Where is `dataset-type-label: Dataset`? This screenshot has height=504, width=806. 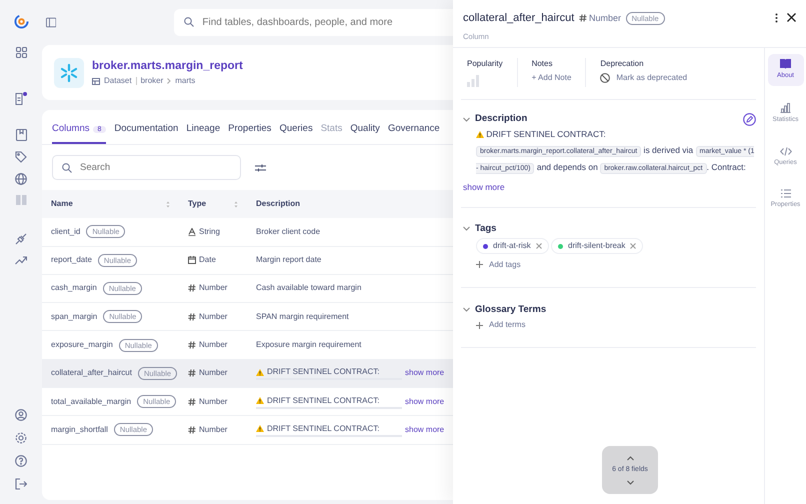
dataset-type-label: Dataset is located at coordinates (118, 81).